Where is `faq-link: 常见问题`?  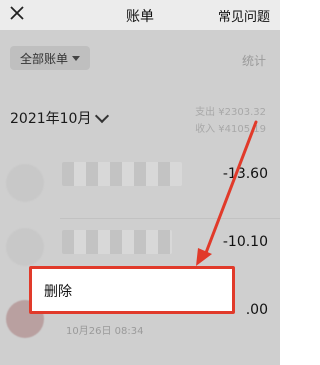
faq-link: 常见问题 is located at coordinates (244, 15).